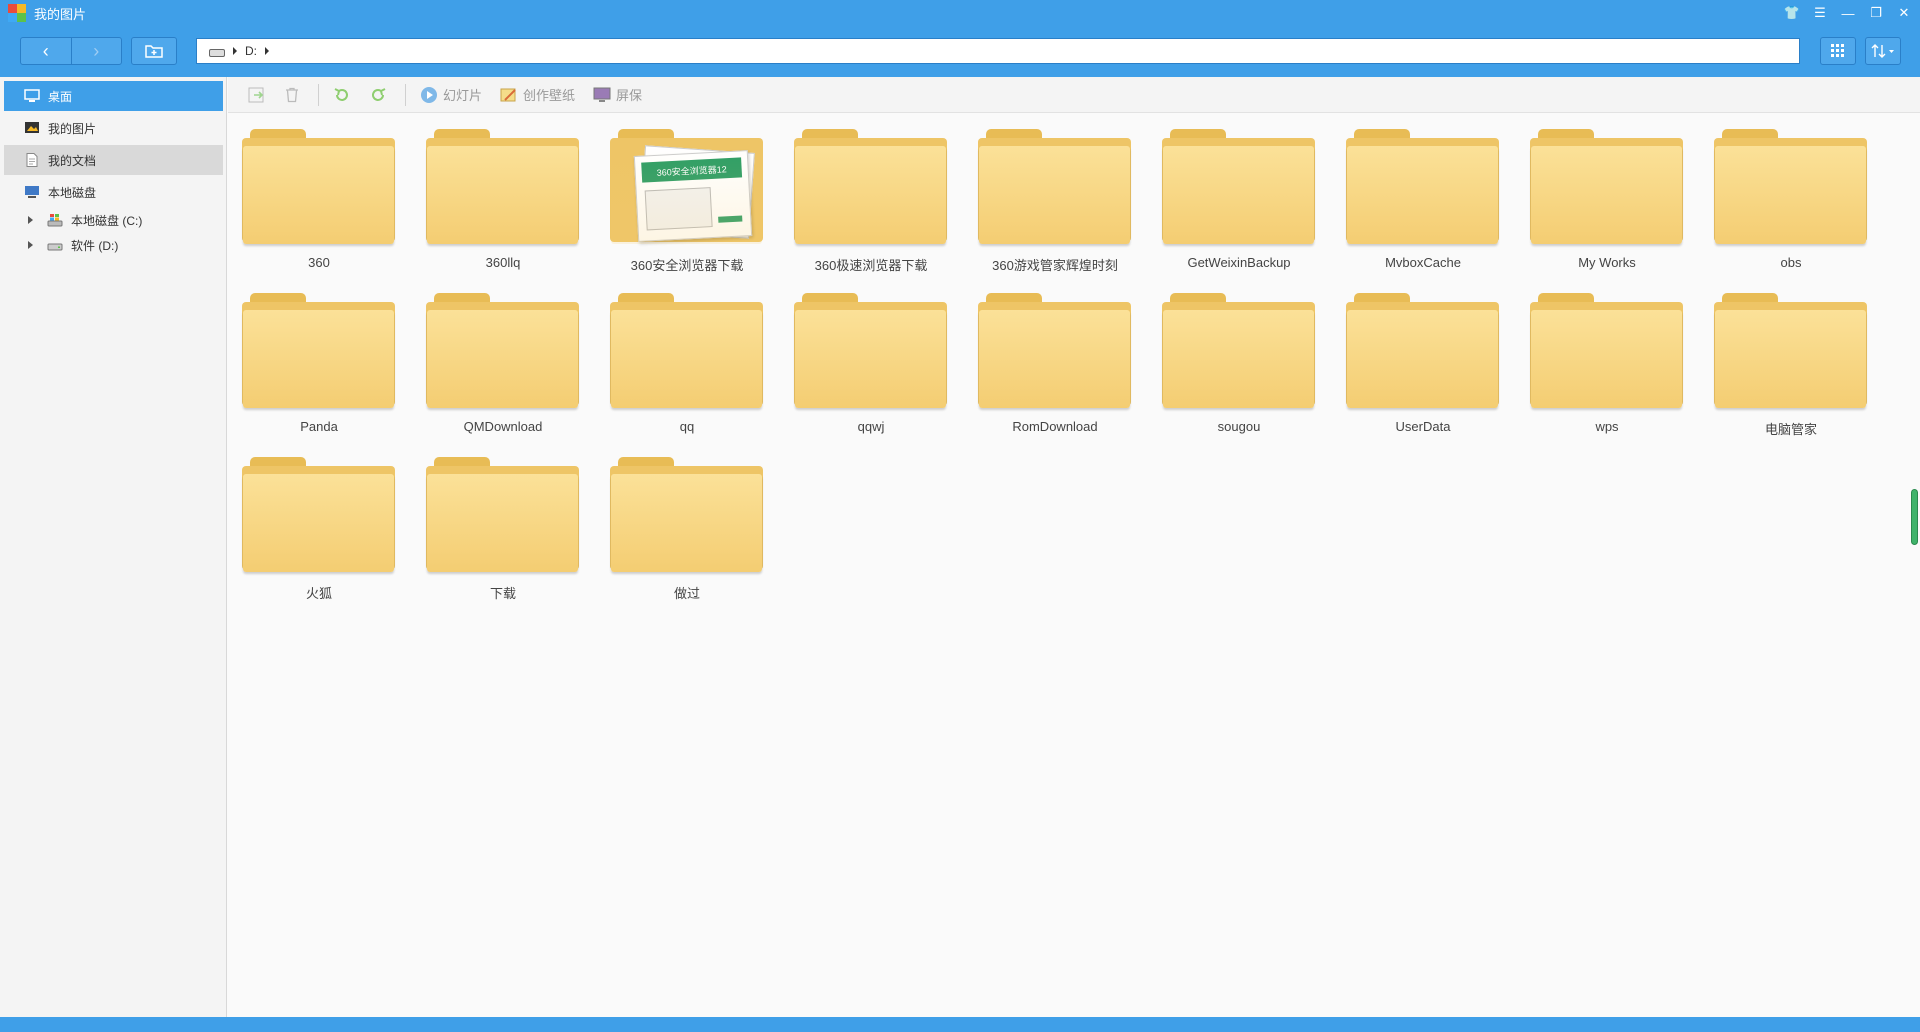 The image size is (1920, 1032). Describe the element at coordinates (113, 547) in the screenshot. I see `sidebar: 桌面 我的图片 我的文档 本地磁盘 本地磁盘 (C:) 软件 (D:)` at that location.